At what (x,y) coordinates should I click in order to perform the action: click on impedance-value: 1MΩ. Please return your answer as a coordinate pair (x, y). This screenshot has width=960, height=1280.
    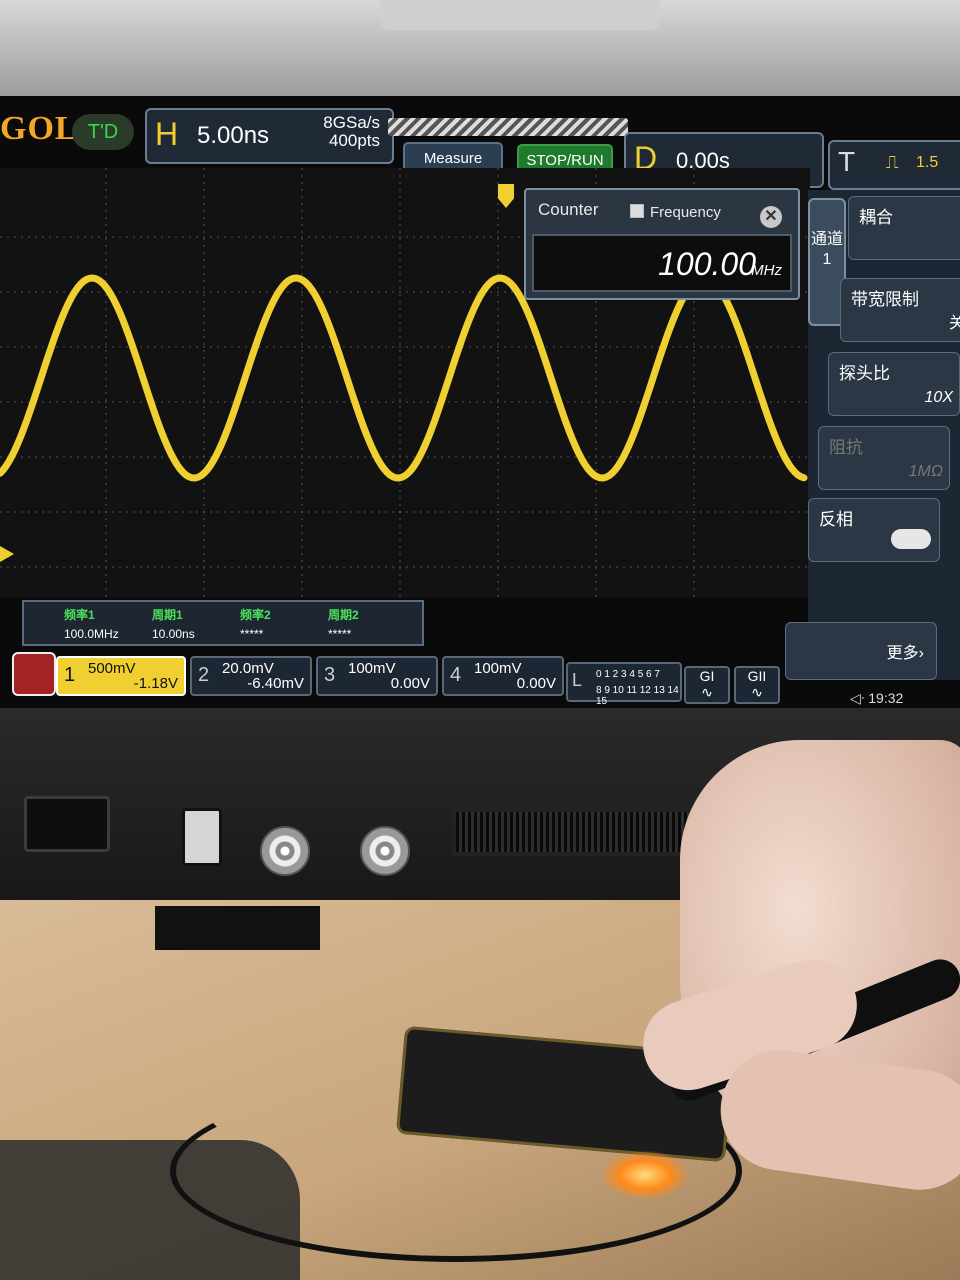
    Looking at the image, I should click on (925, 471).